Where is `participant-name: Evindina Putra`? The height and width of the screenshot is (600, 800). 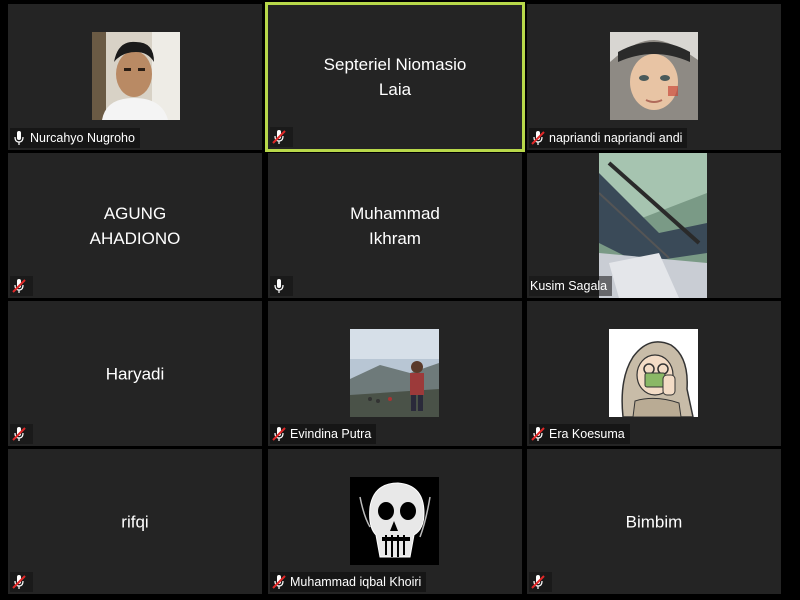 participant-name: Evindina Putra is located at coordinates (331, 434).